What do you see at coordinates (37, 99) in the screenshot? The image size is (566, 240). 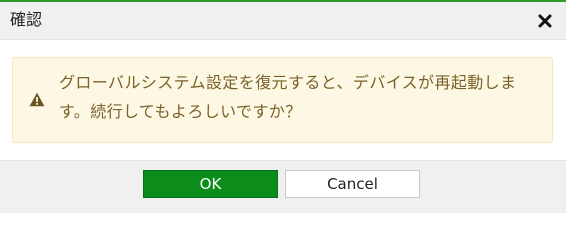 I see `warning-triangle-icon` at bounding box center [37, 99].